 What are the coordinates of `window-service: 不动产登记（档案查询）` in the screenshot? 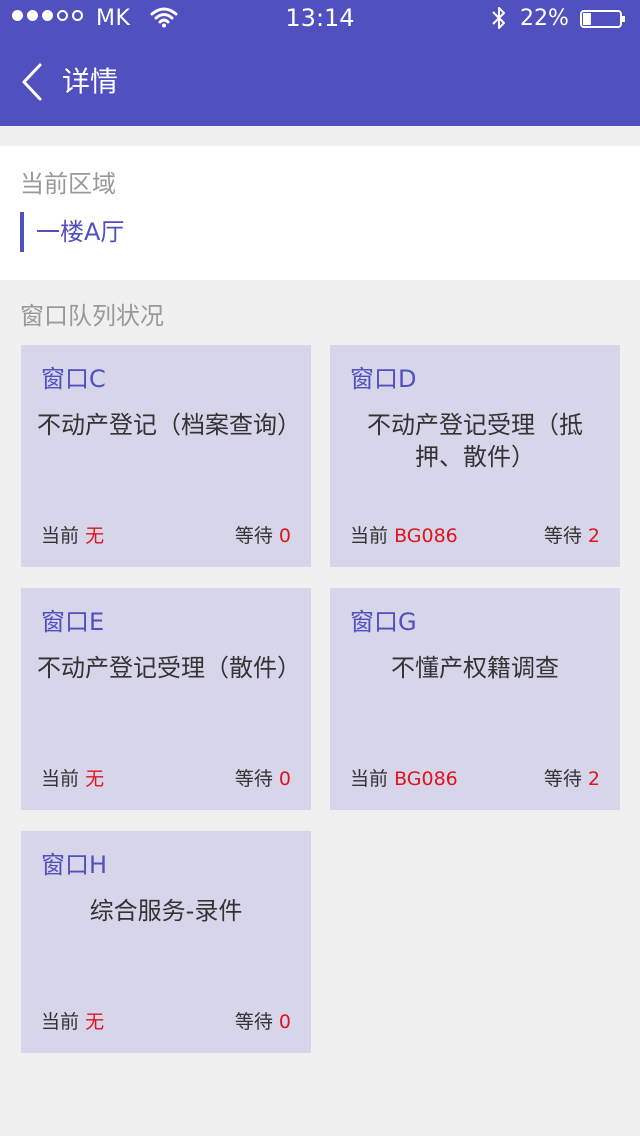 It's located at (169, 425).